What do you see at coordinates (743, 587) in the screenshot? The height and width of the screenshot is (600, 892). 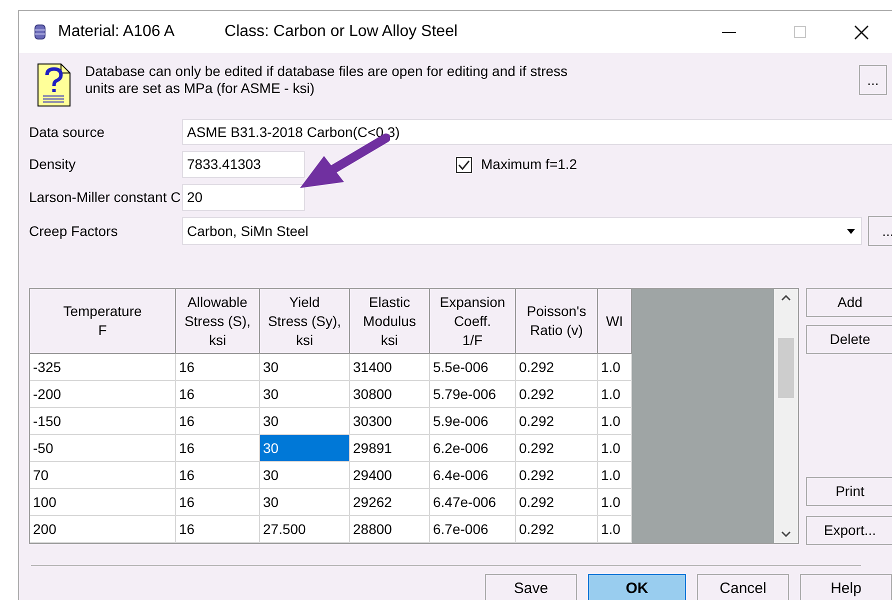 I see `dialog-button: Cancel` at bounding box center [743, 587].